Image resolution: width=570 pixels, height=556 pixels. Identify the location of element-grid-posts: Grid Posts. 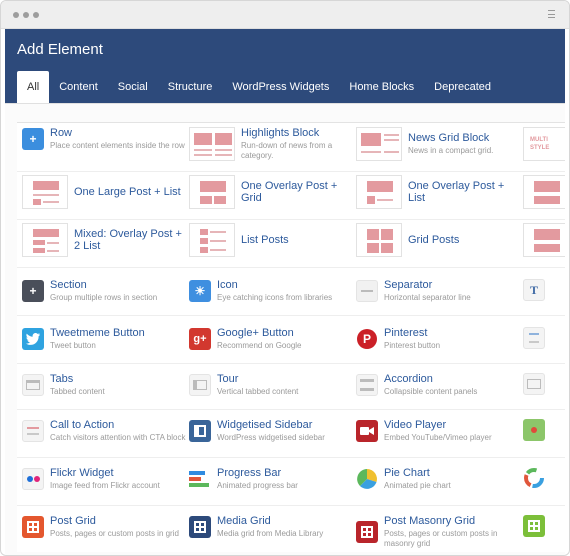
(439, 240).